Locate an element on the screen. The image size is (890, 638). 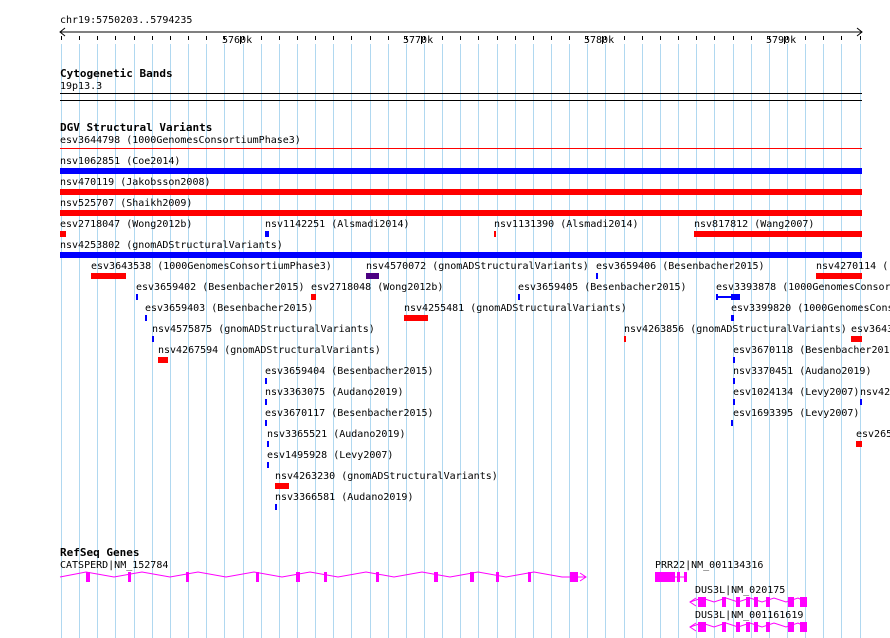
variant-label: nsv3363075 (Audano2019) is located at coordinates (334, 392).